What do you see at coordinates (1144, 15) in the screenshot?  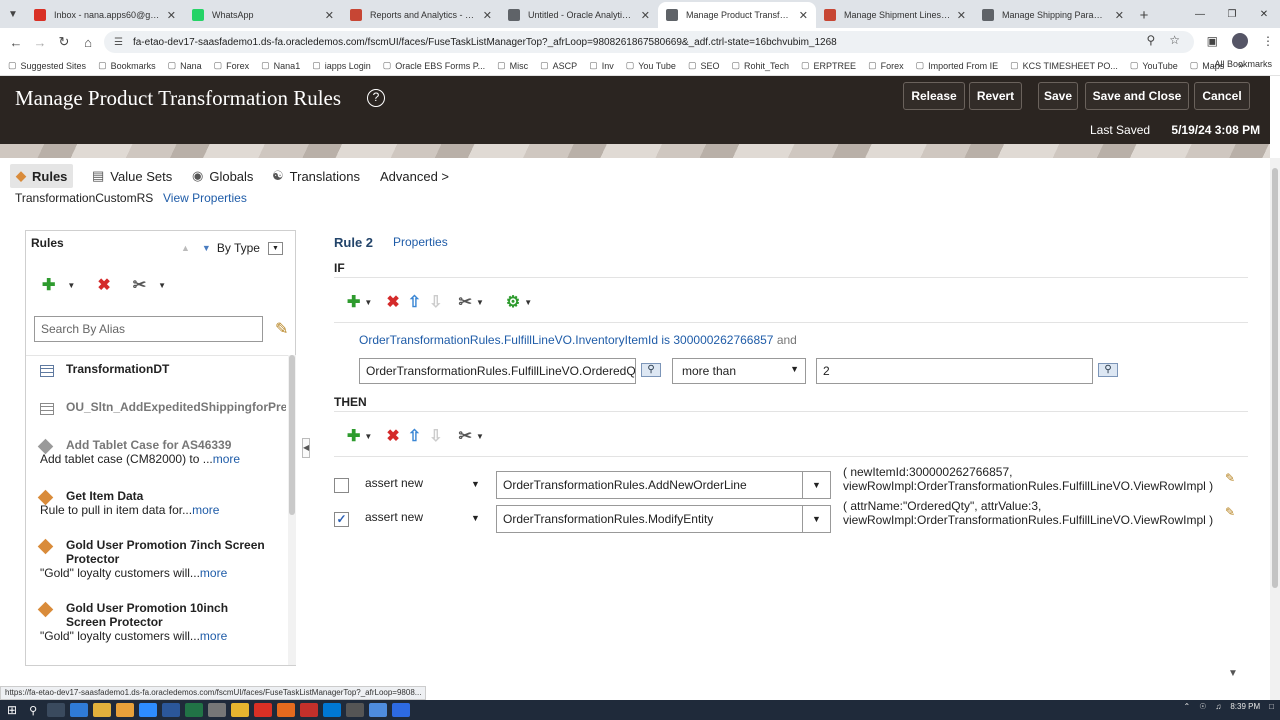 I see `new-tab-button: +` at bounding box center [1144, 15].